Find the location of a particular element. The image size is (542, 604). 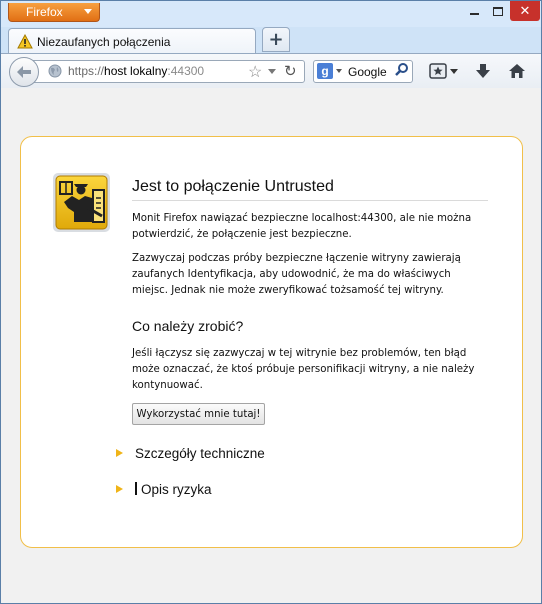

url-prefix: https:// is located at coordinates (86, 71).